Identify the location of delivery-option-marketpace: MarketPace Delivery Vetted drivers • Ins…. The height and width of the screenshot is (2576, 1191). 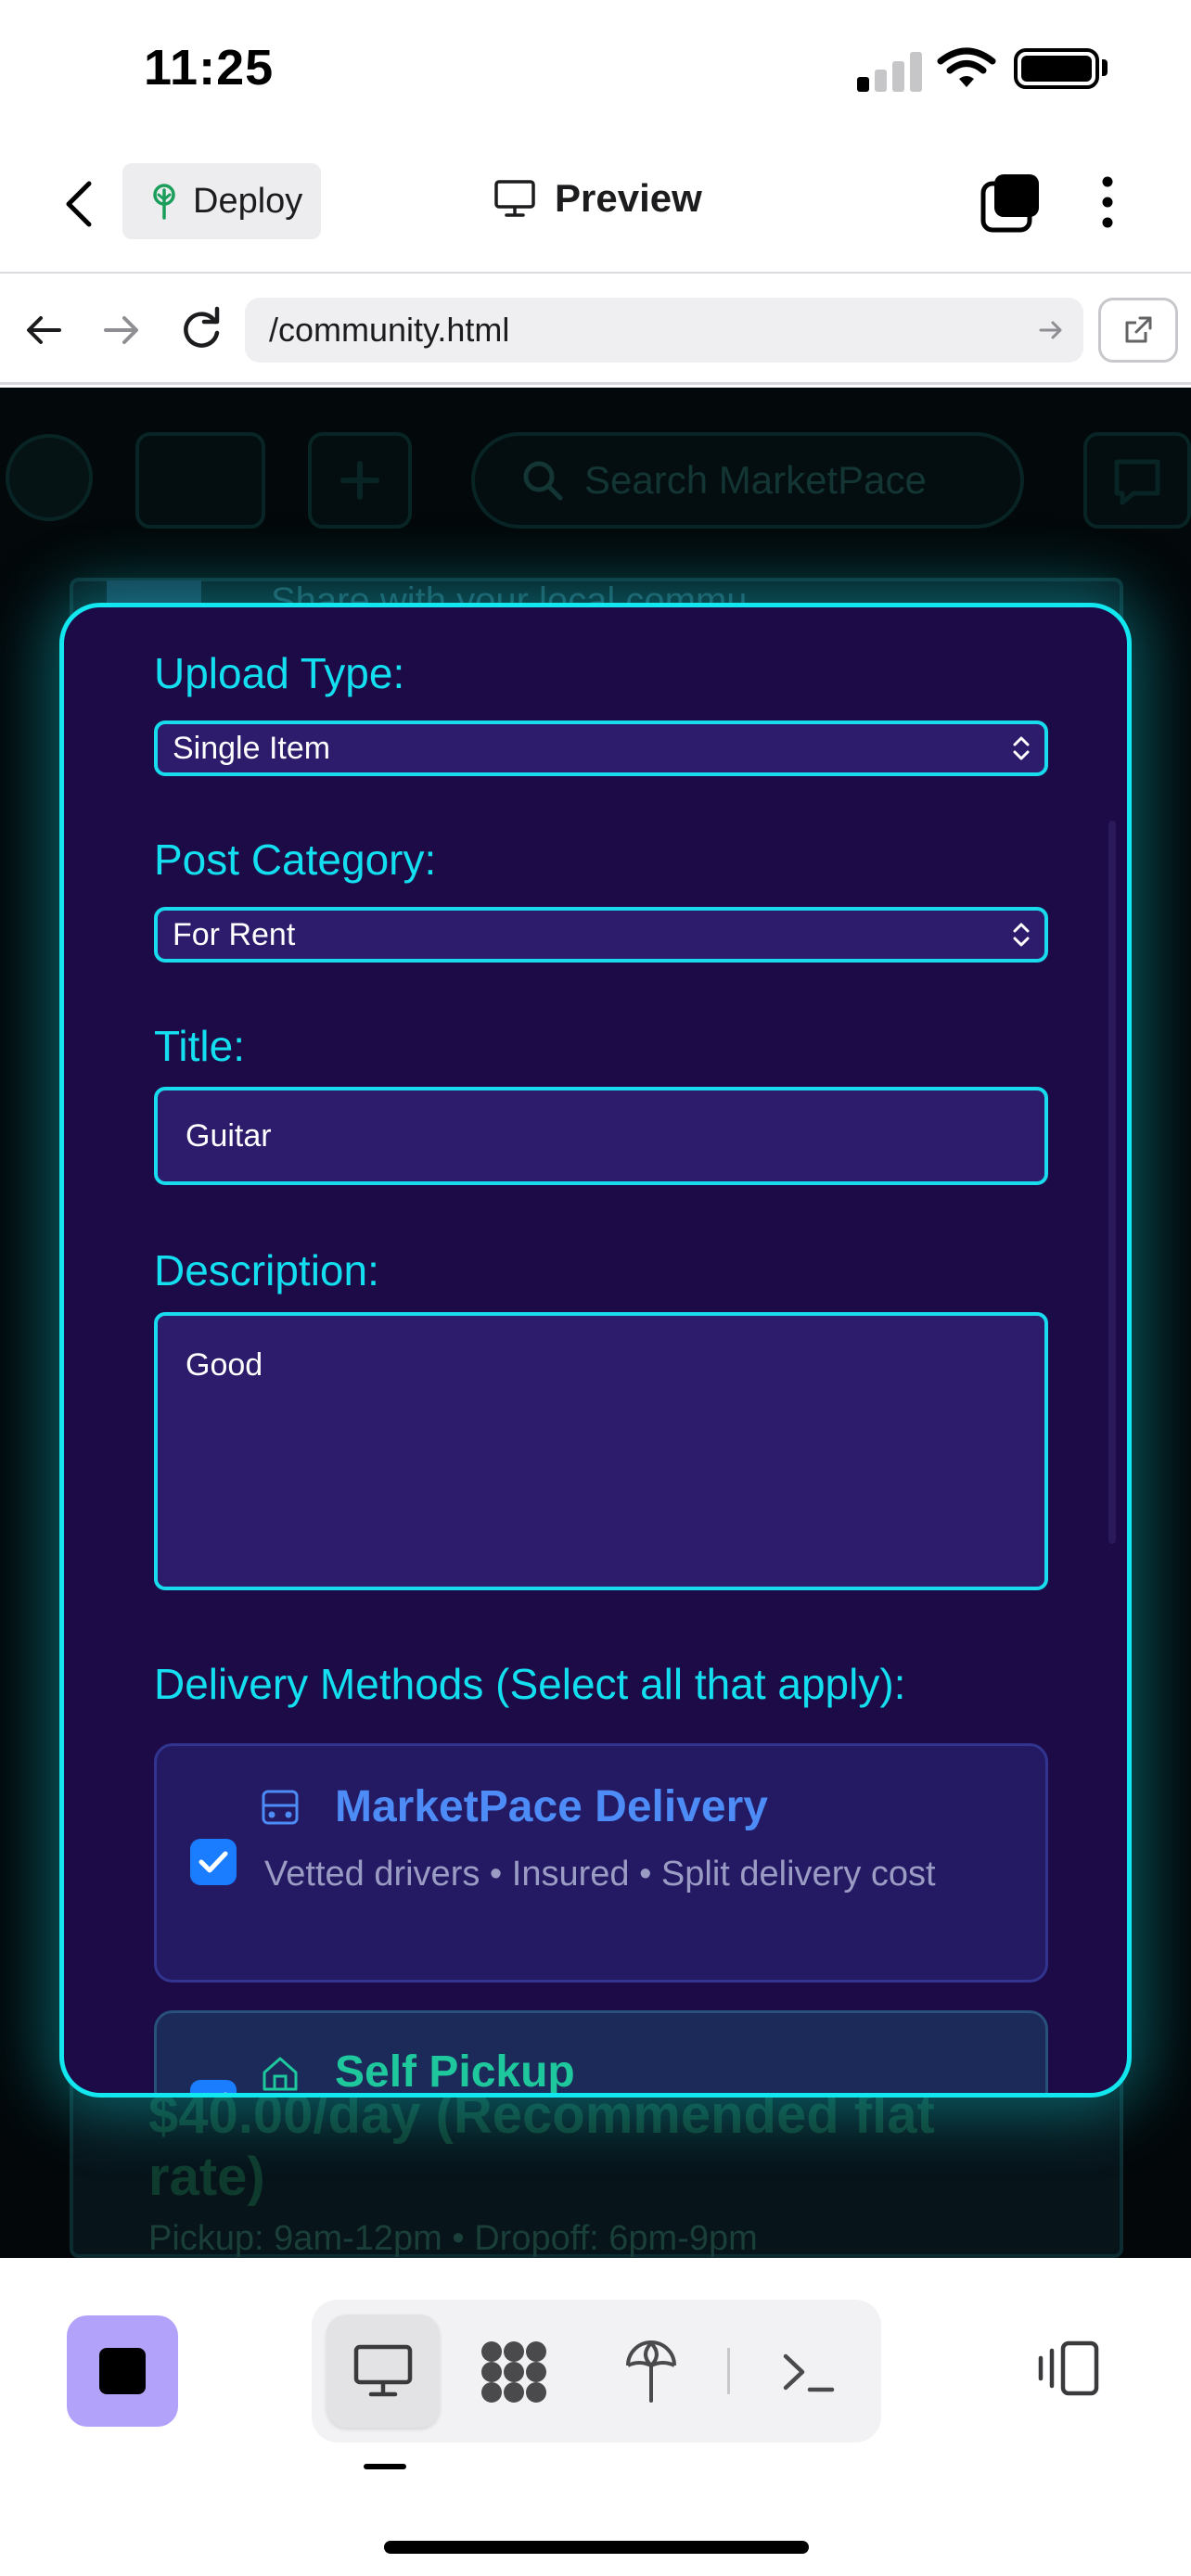
(601, 1863).